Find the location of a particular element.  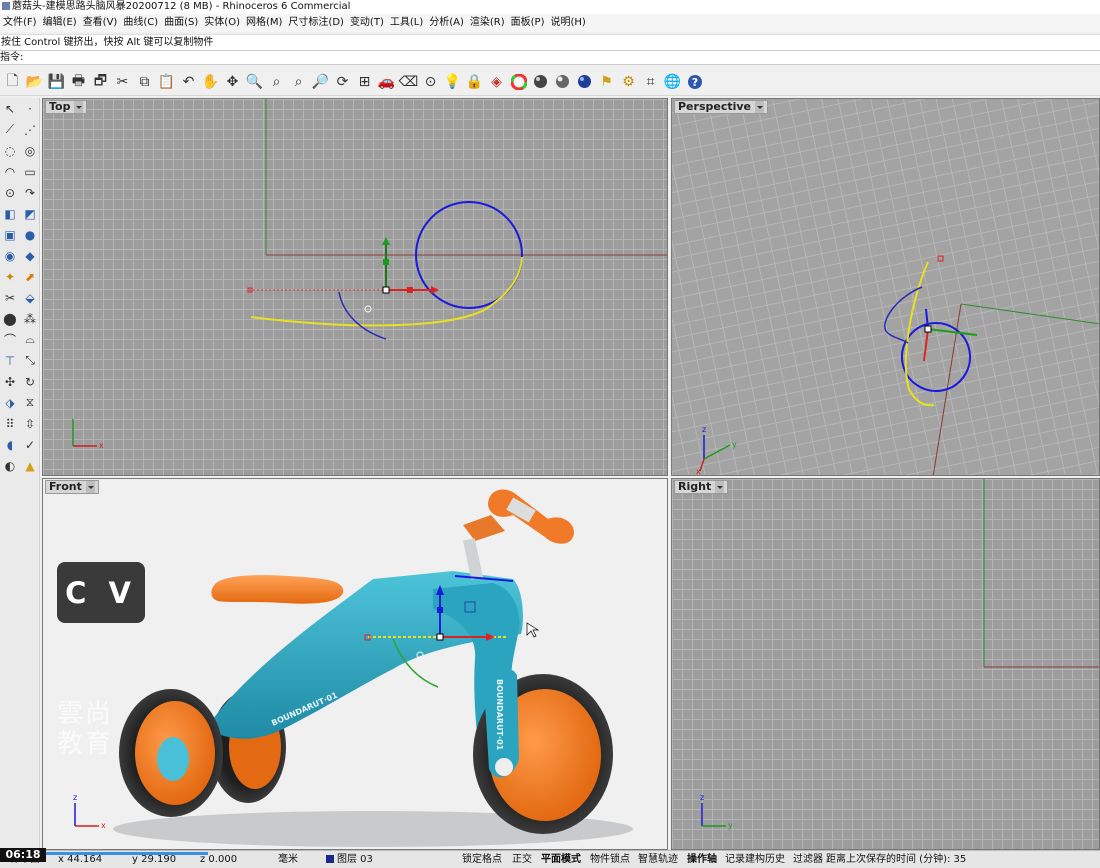

toggle-ortho: 正交 is located at coordinates (522, 859).